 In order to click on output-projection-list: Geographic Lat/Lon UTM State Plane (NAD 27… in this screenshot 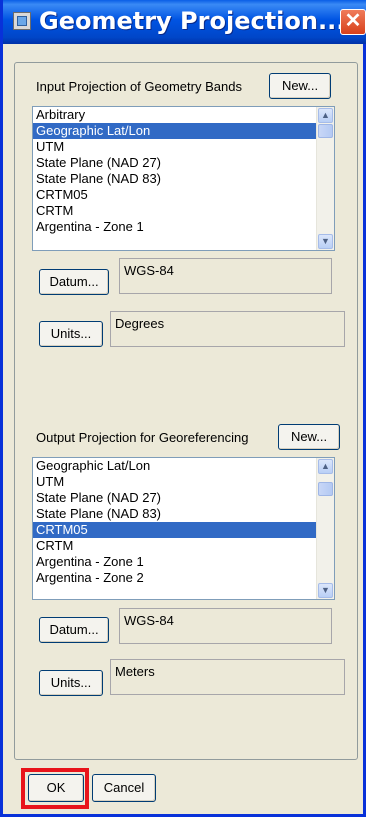, I will do `click(183, 528)`.